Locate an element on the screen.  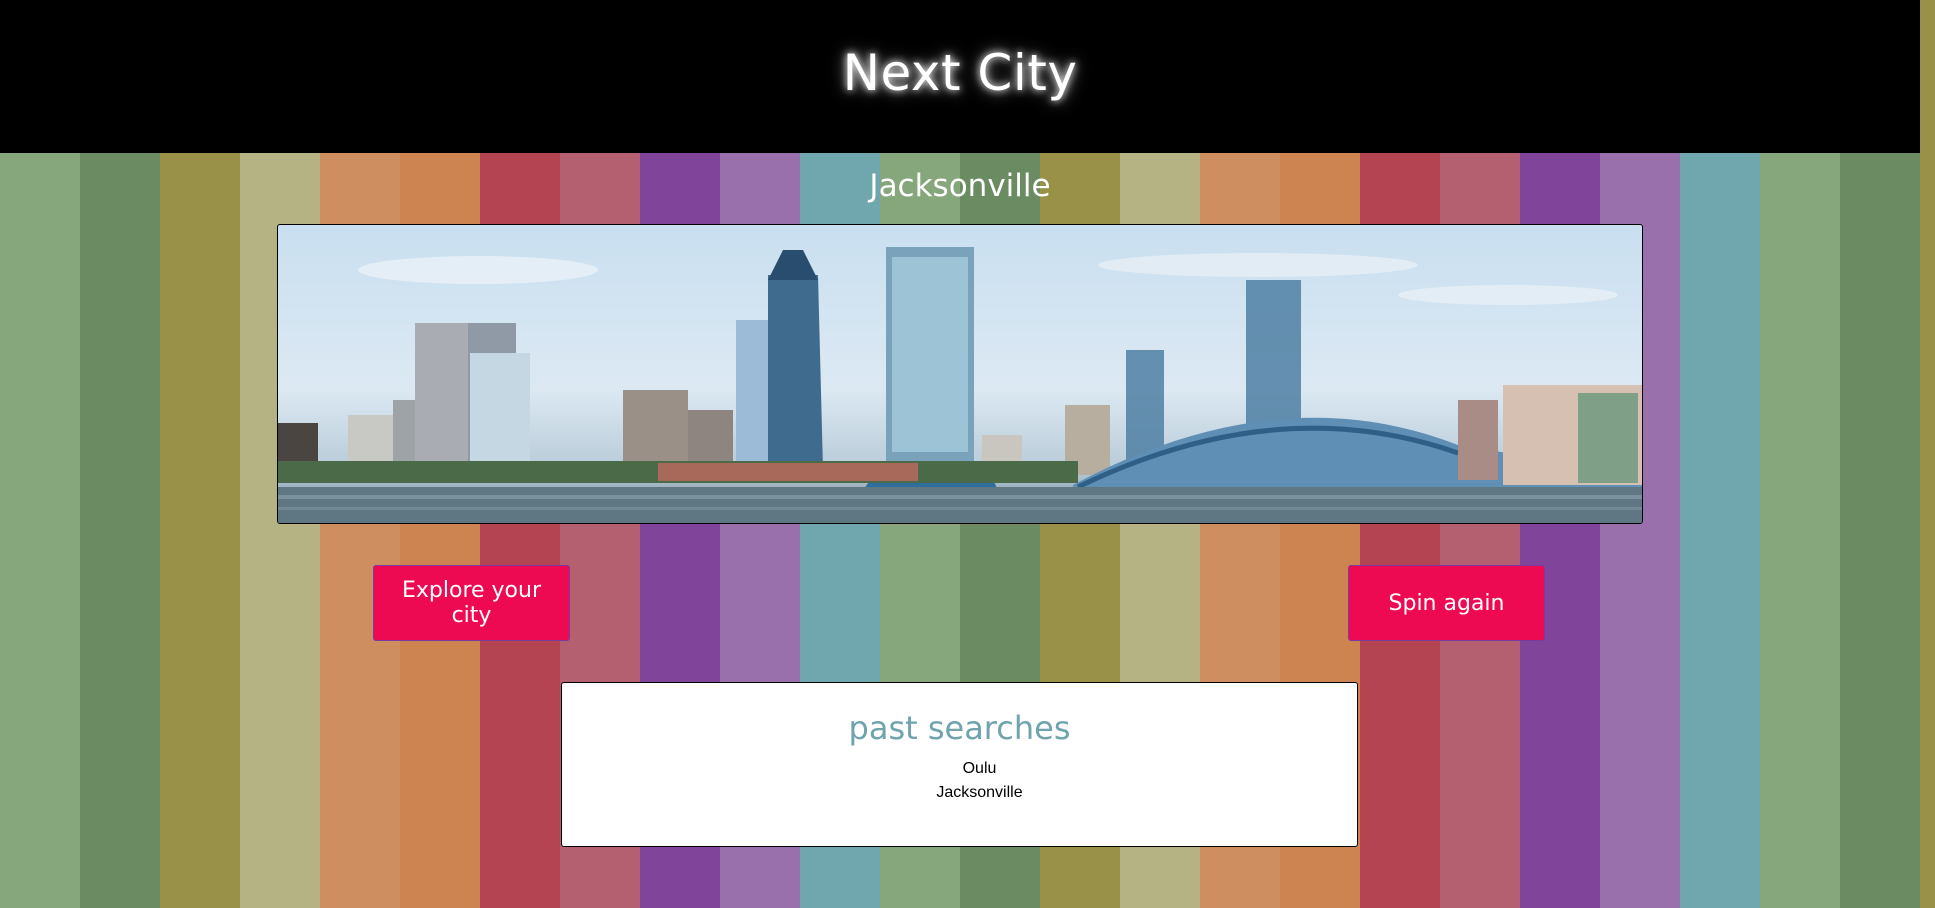
past-searches-list: Oulu Jacksonville is located at coordinates (959, 781).